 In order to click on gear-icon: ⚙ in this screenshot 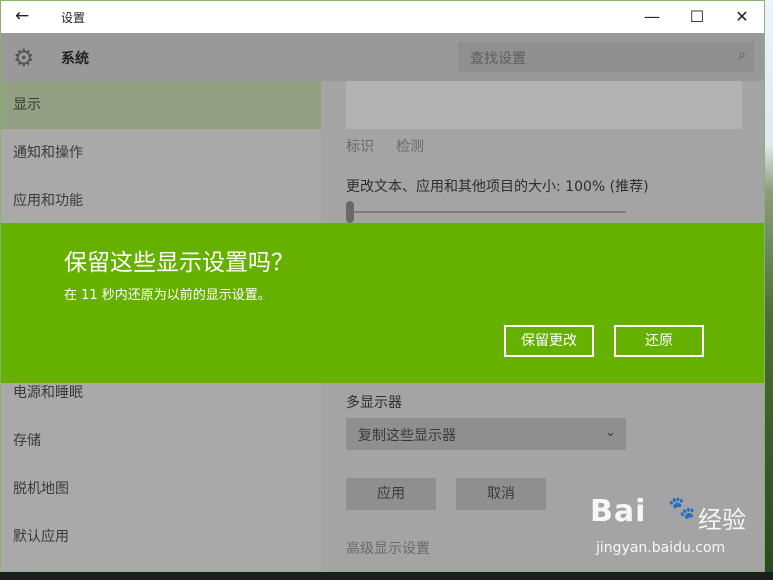, I will do `click(24, 58)`.